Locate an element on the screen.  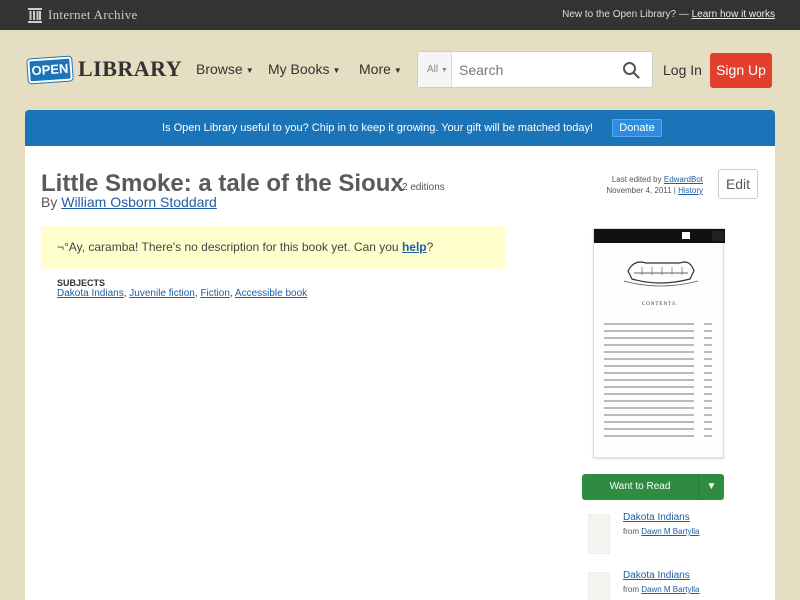
subject-link: Dakota Indians is located at coordinates (90, 293).